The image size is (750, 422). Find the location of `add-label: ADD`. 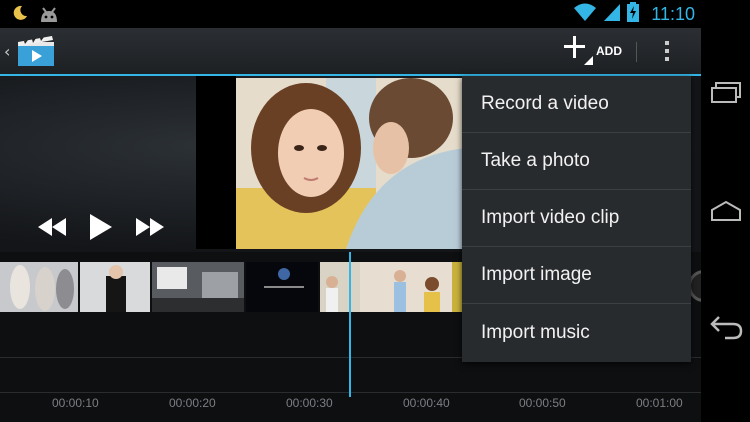

add-label: ADD is located at coordinates (609, 51).